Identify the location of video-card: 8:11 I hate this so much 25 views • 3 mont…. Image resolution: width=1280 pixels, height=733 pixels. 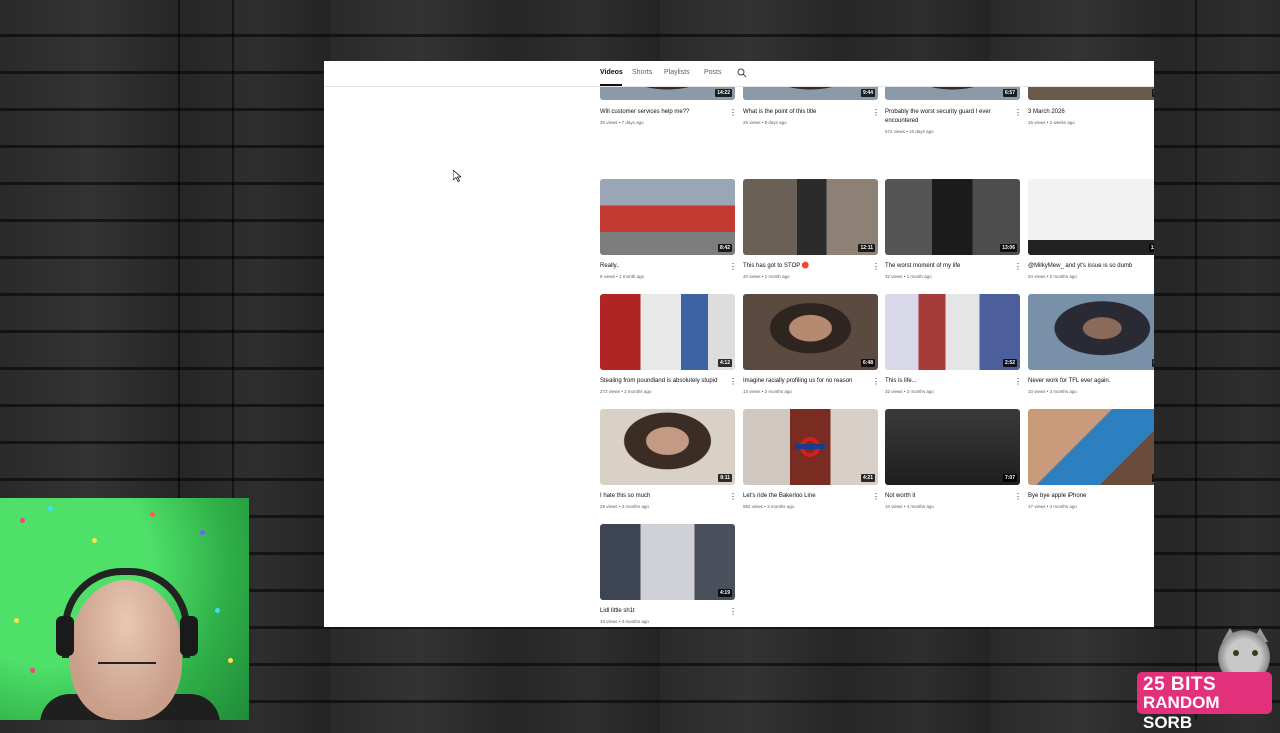
(668, 459).